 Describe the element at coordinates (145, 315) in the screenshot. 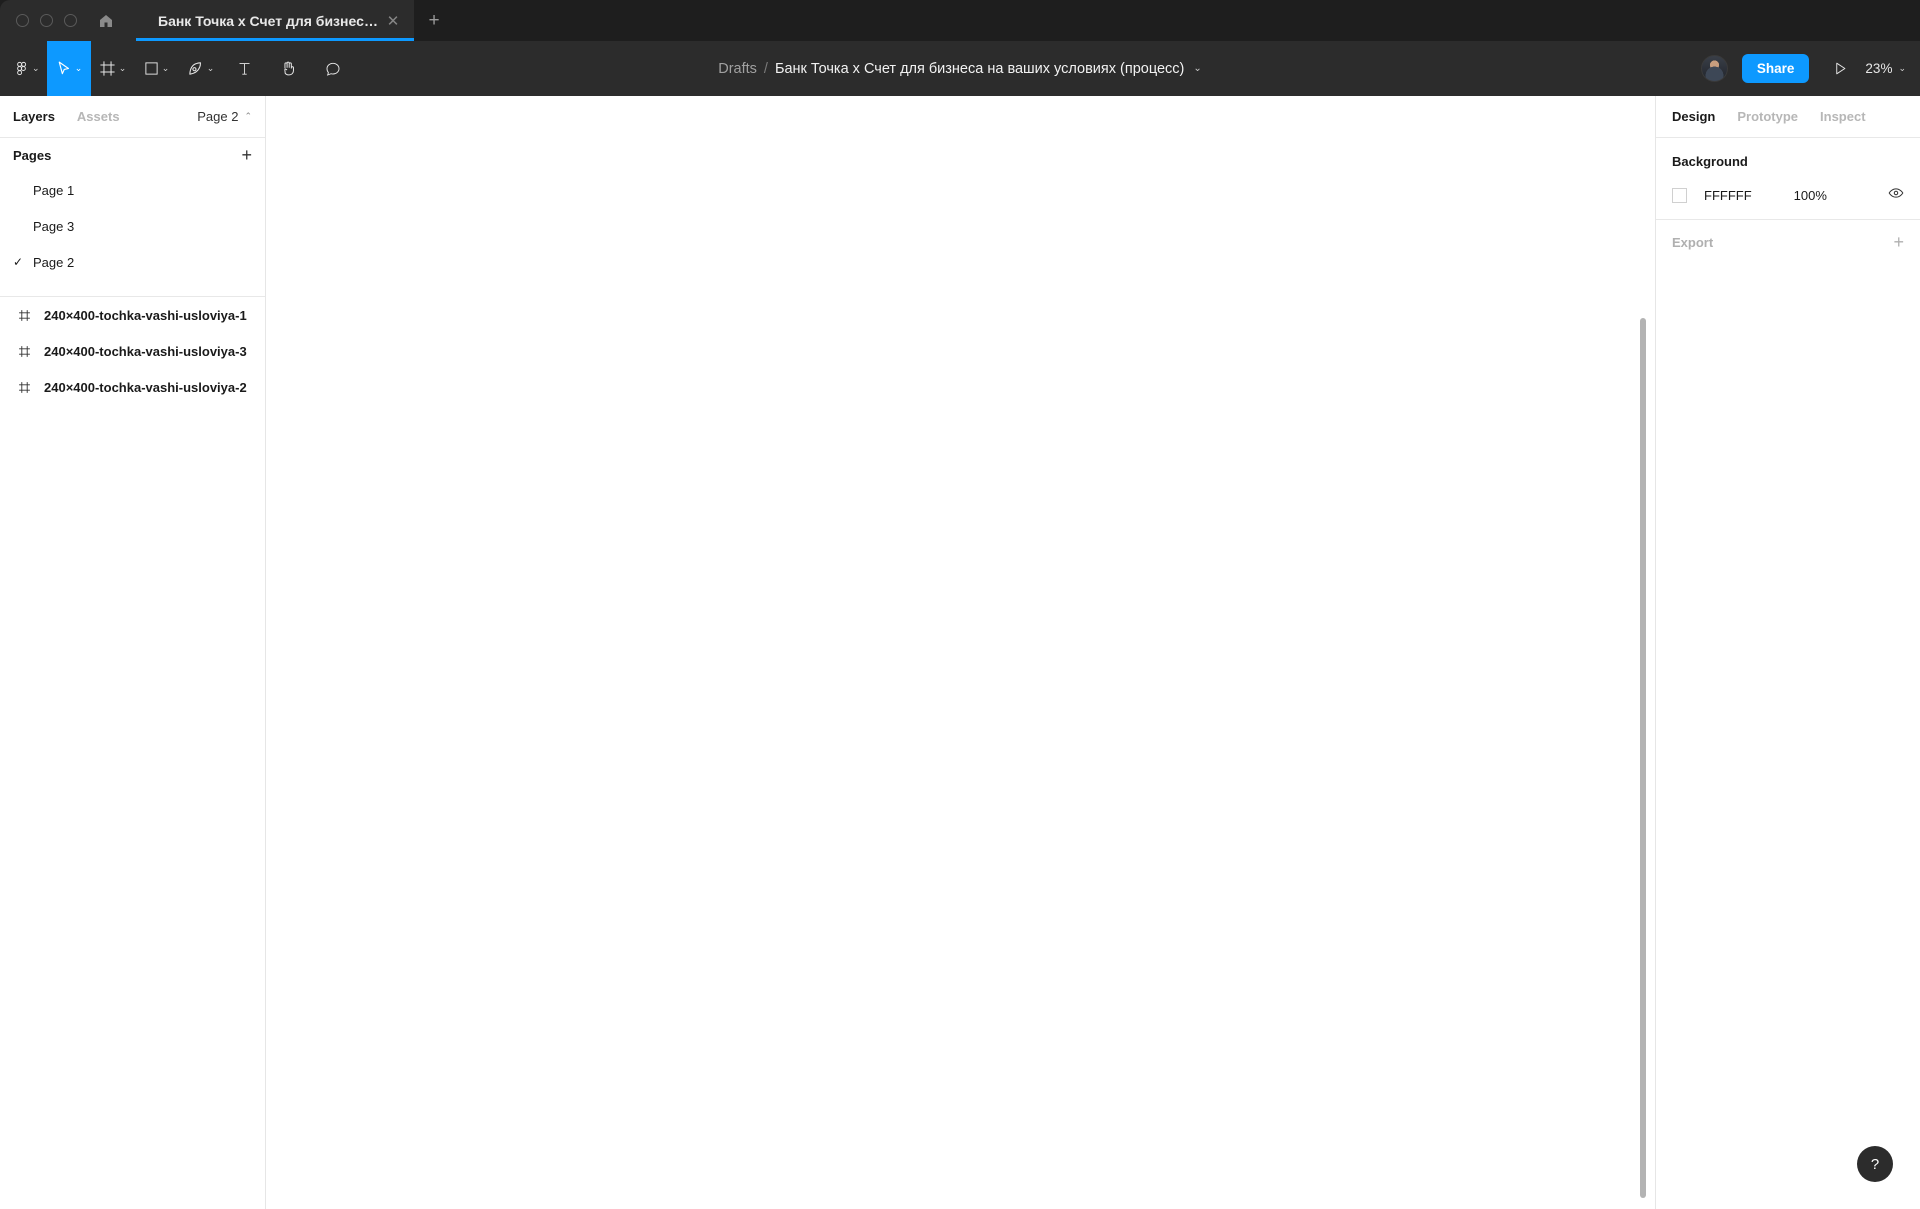

I see `layer-name: 240×400-tochka-vashi-usloviya-1` at that location.